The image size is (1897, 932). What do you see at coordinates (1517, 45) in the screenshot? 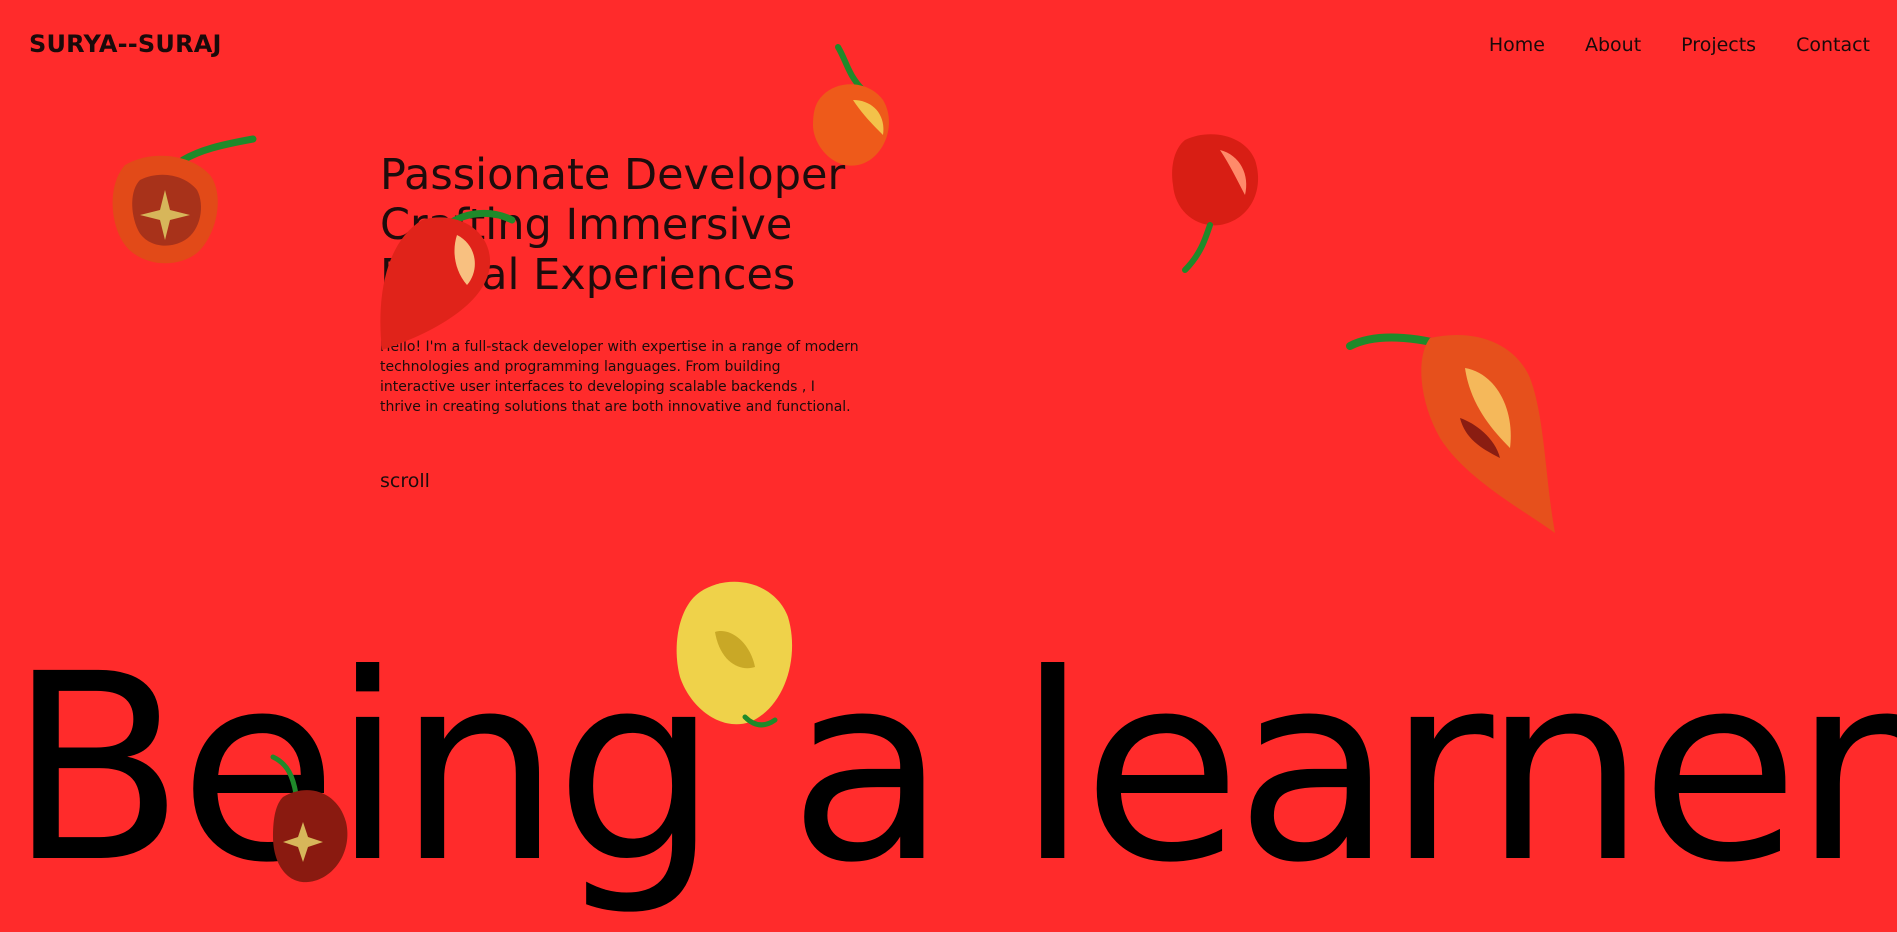
I see `nav-home: Home` at bounding box center [1517, 45].